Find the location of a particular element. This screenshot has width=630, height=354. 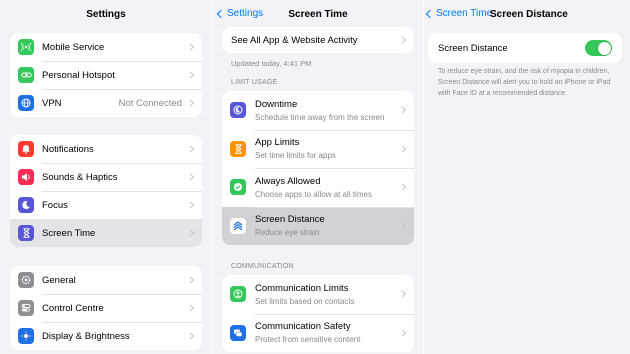

screen-distance-row: Screen Distance Reduce eye strain is located at coordinates (318, 225).